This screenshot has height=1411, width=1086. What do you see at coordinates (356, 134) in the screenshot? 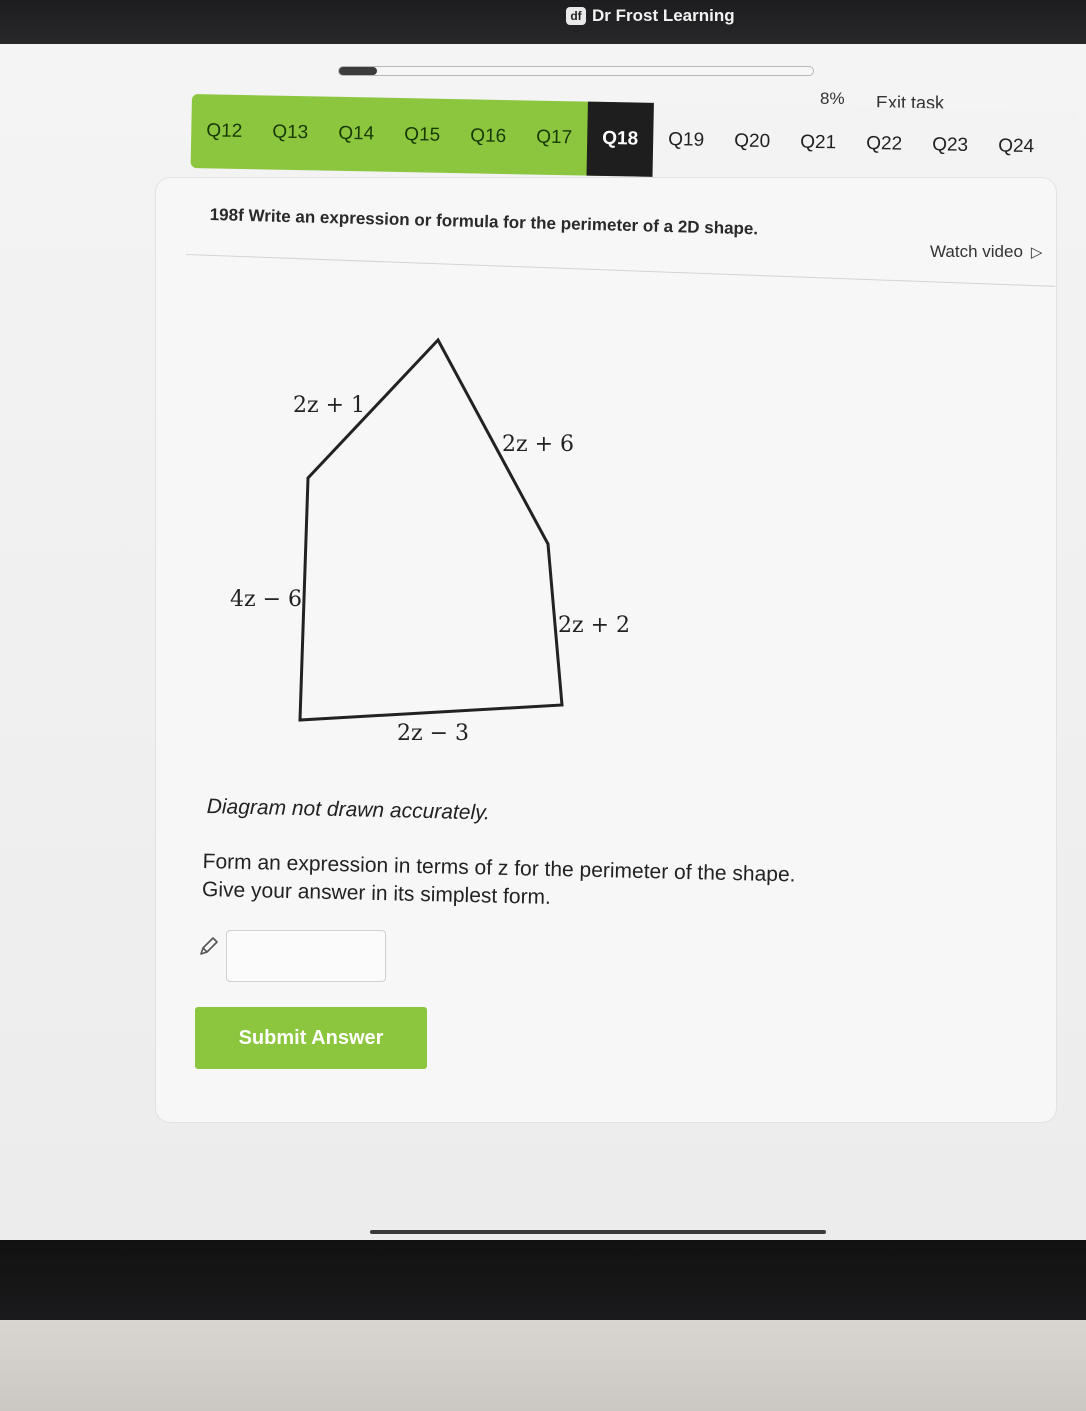
I see `tab-q14: Q14` at bounding box center [356, 134].